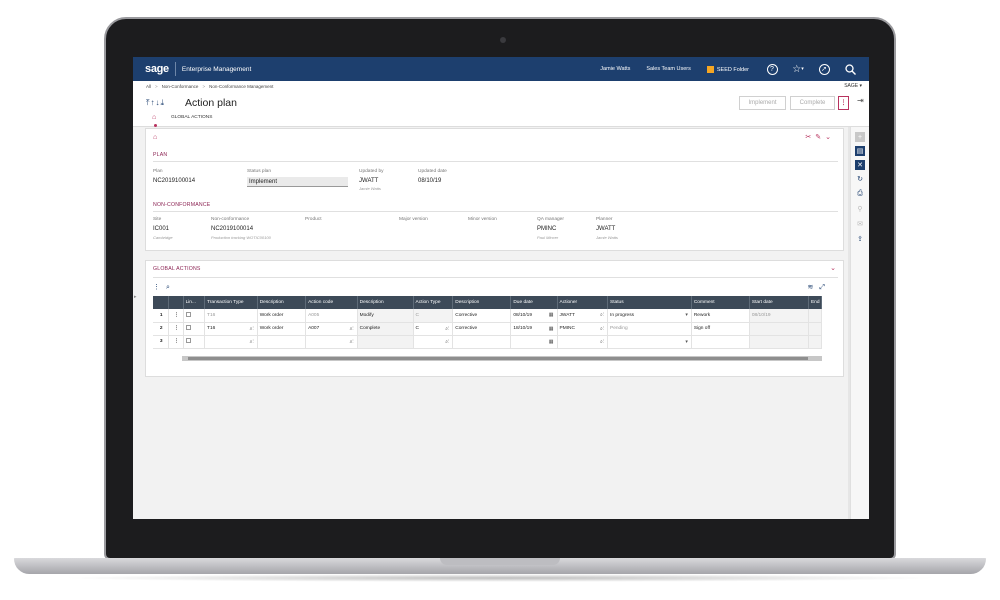 This screenshot has width=1000, height=600. What do you see at coordinates (433, 329) in the screenshot?
I see `action-type-cell: C ⌕⋮` at bounding box center [433, 329].